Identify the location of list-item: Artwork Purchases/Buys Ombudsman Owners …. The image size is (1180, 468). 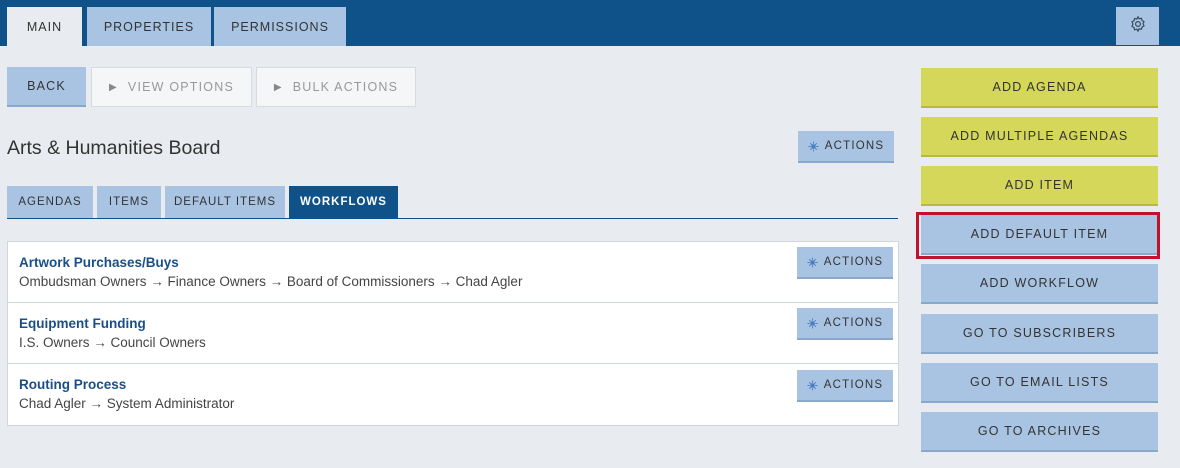
(453, 272).